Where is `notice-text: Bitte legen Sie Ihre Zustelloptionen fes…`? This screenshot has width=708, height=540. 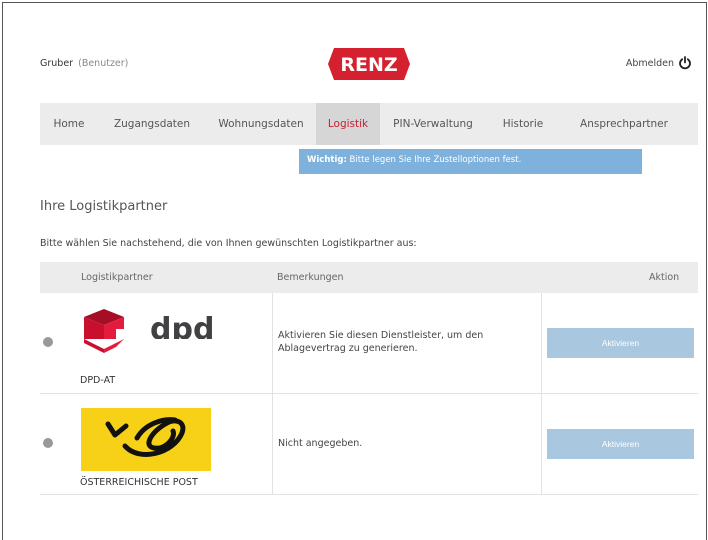 notice-text: Bitte legen Sie Ihre Zustelloptionen fes… is located at coordinates (434, 160).